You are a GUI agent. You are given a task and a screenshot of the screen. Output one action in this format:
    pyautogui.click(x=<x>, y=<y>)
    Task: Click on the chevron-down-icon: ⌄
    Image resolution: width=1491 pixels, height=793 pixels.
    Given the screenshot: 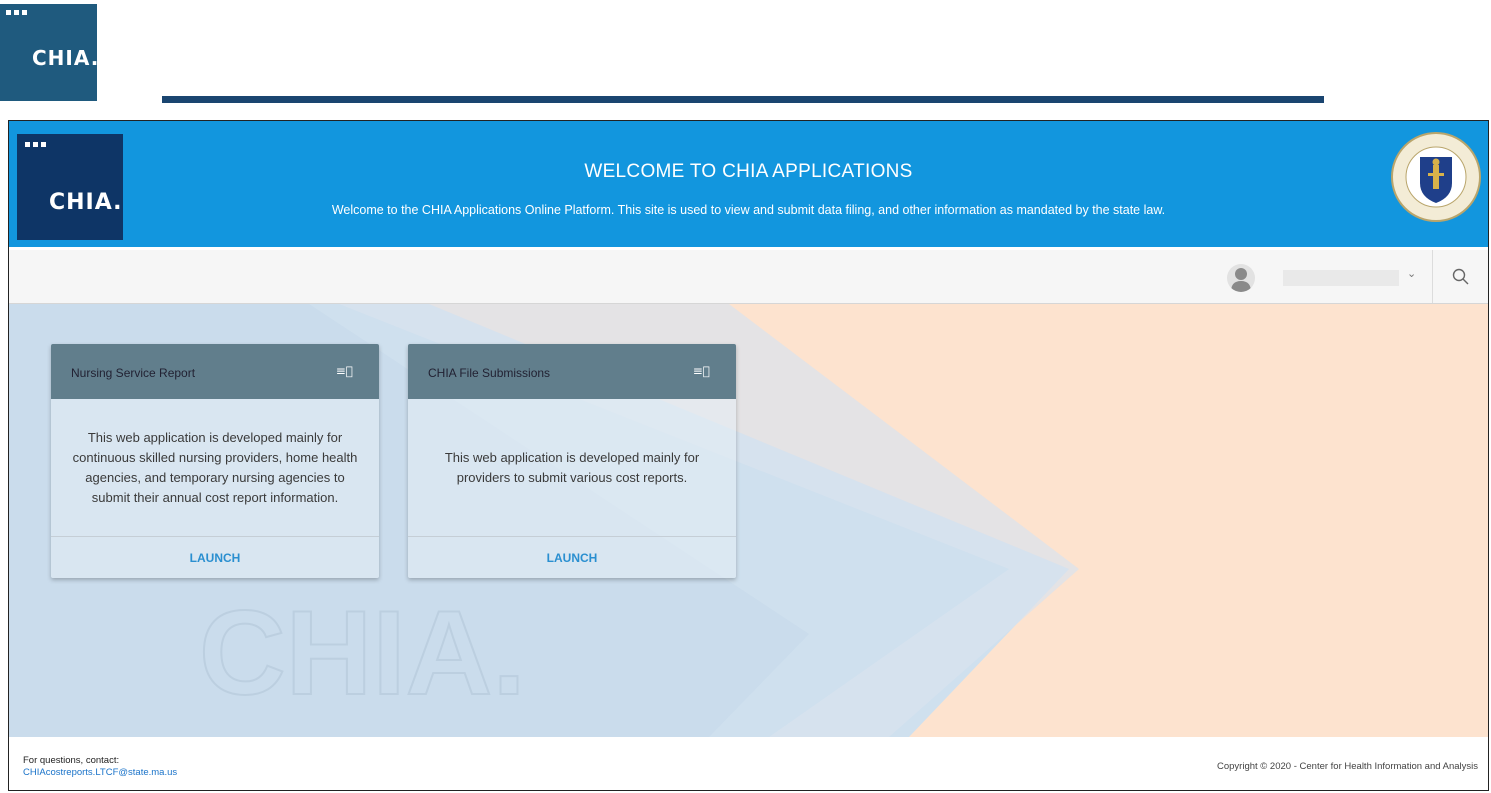 What is the action you would take?
    pyautogui.click(x=1411, y=273)
    